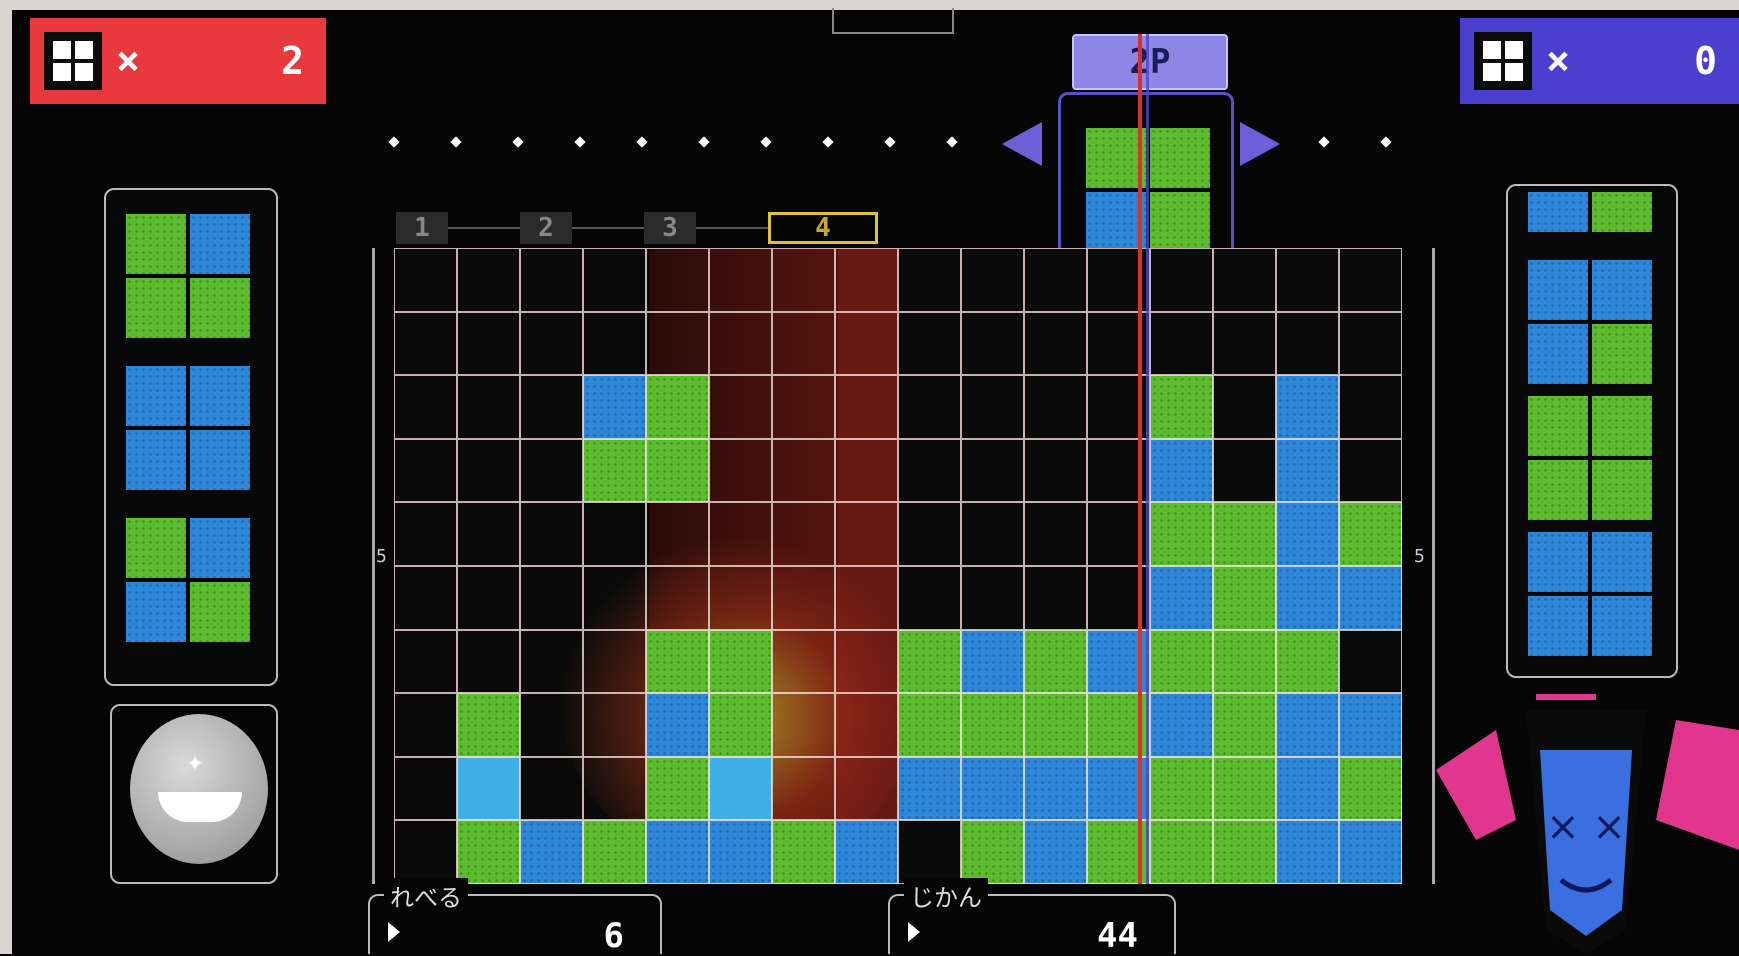 The width and height of the screenshot is (1739, 956). Describe the element at coordinates (1503, 61) in the screenshot. I see `block-icon` at that location.